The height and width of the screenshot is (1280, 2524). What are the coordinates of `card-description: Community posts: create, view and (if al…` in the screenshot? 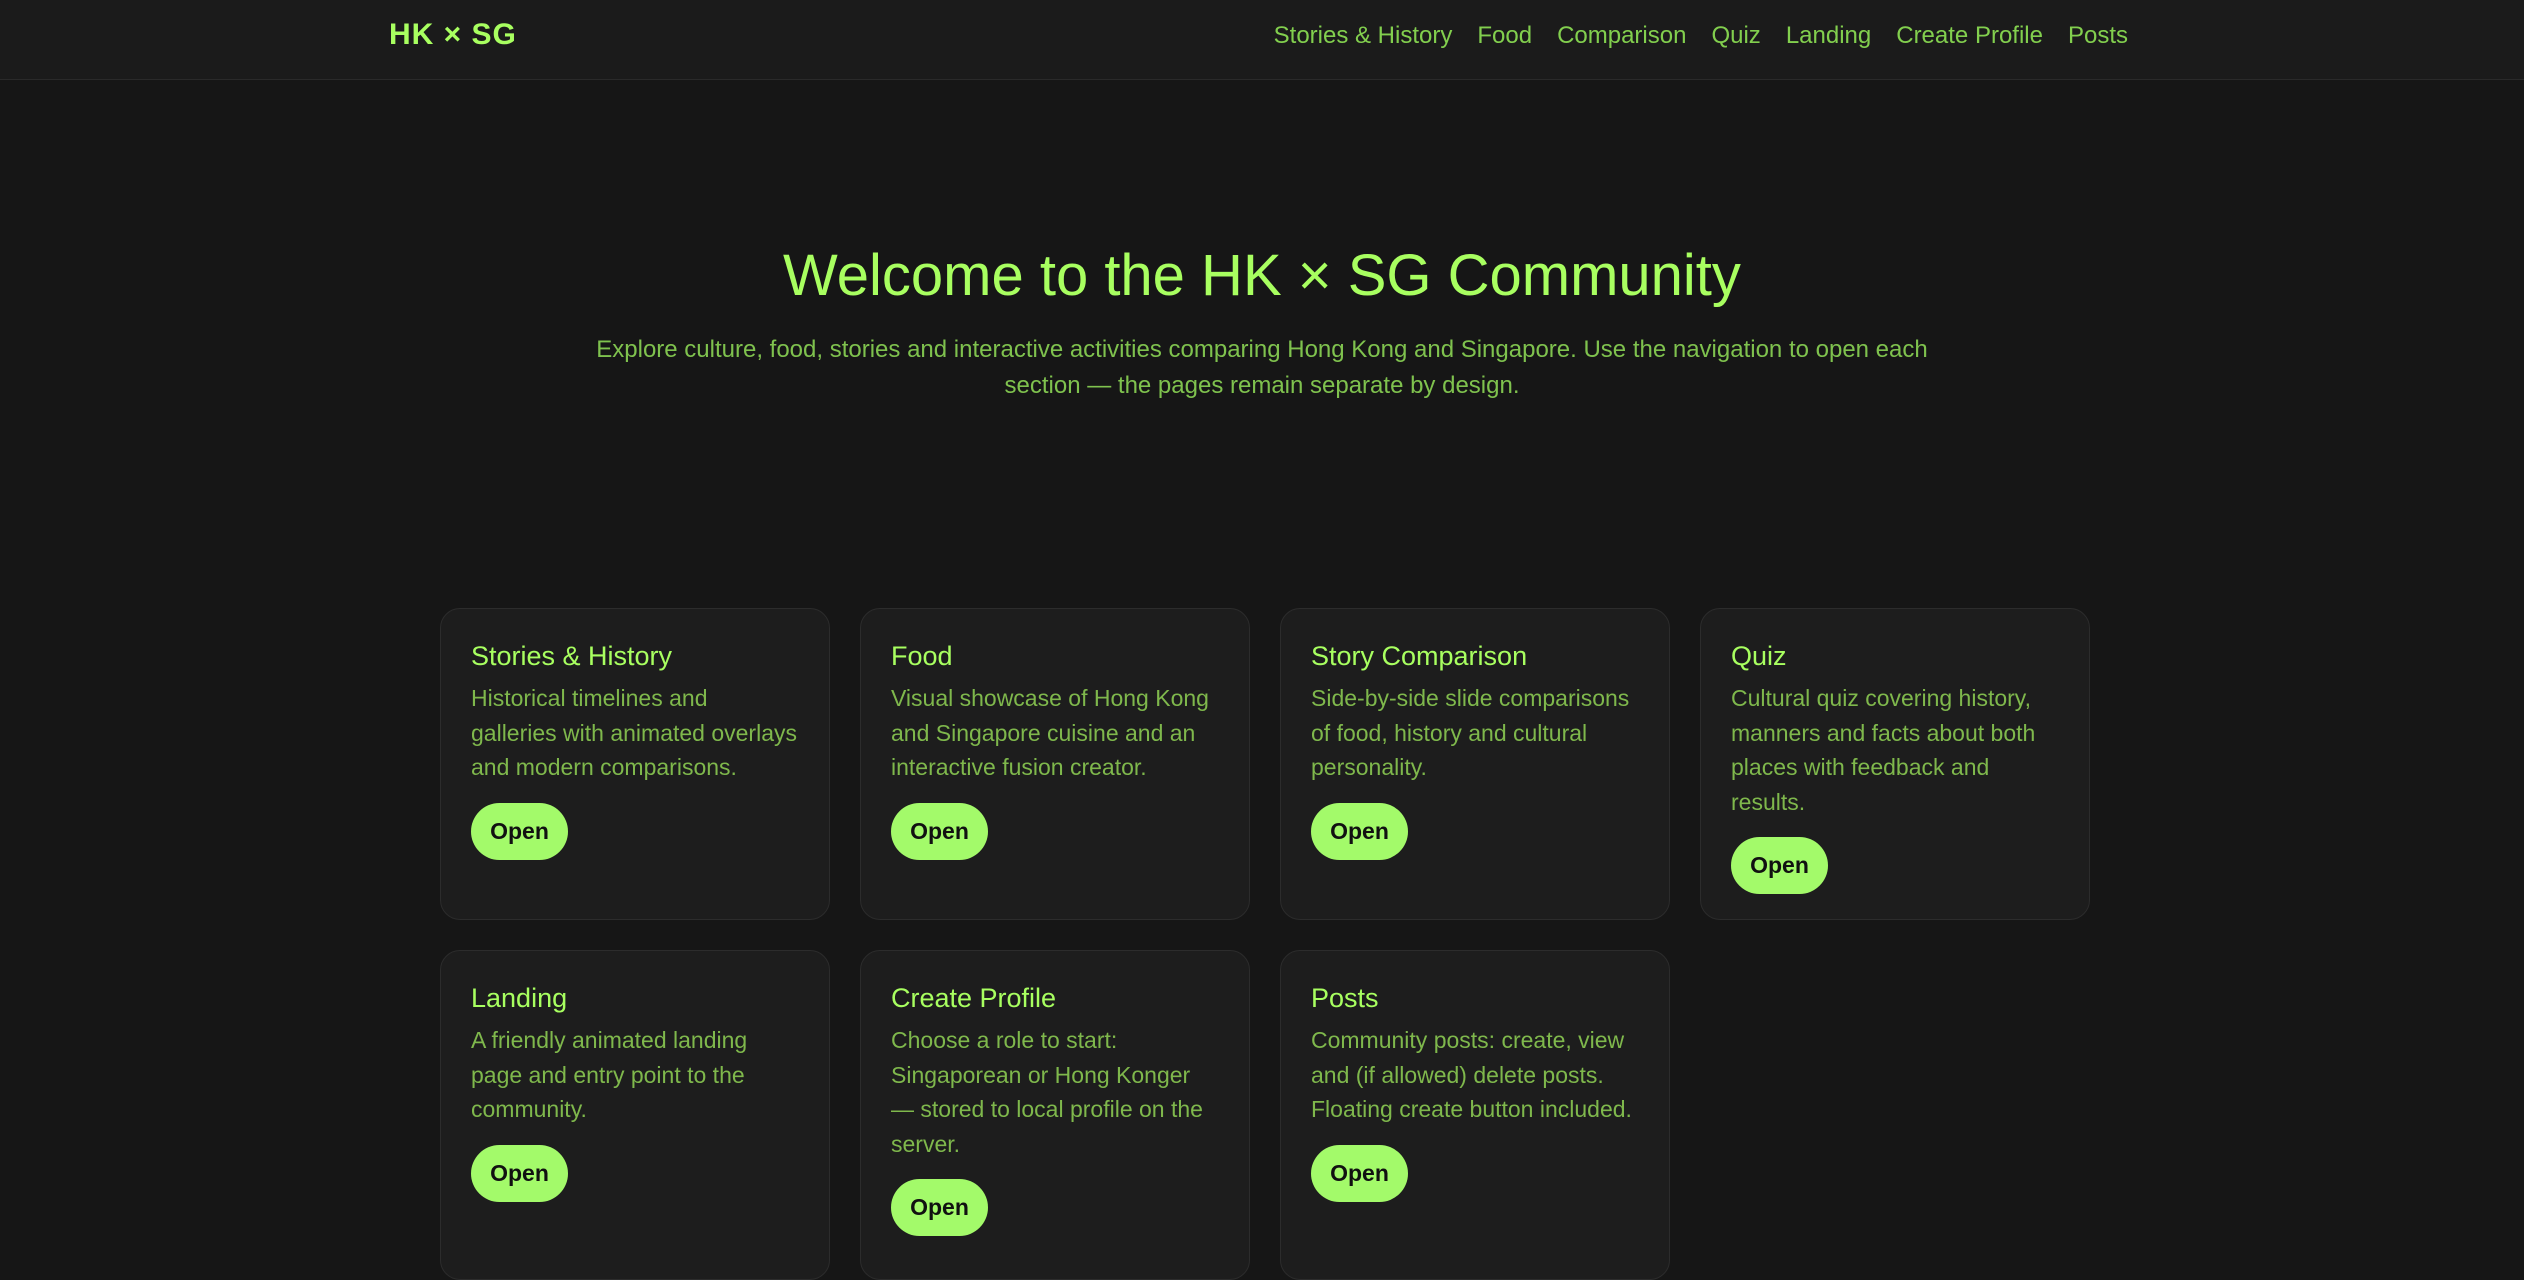 It's located at (1471, 1074).